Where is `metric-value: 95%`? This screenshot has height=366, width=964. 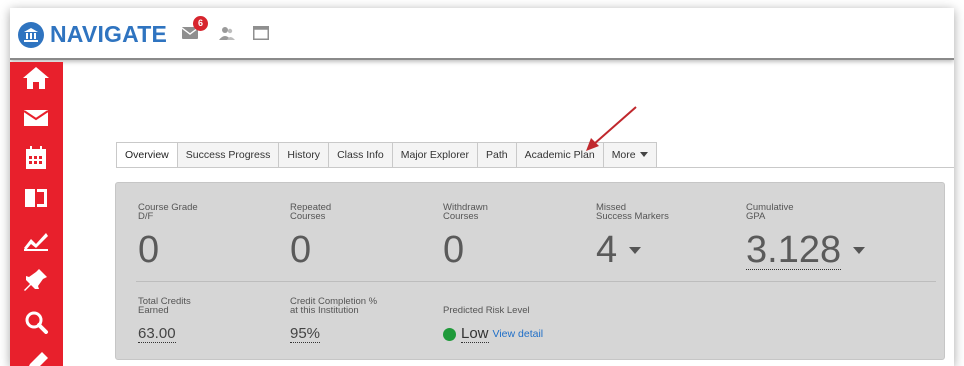 metric-value: 95% is located at coordinates (305, 334).